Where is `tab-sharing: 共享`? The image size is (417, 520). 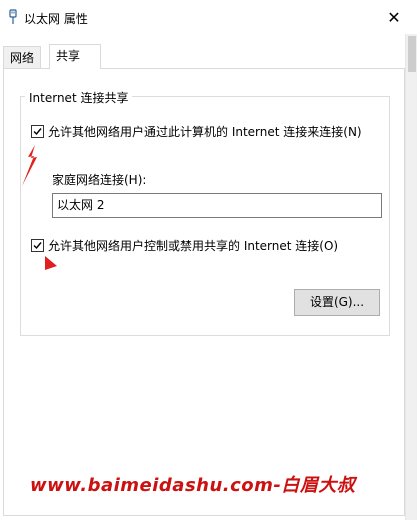 tab-sharing: 共享 is located at coordinates (75, 56).